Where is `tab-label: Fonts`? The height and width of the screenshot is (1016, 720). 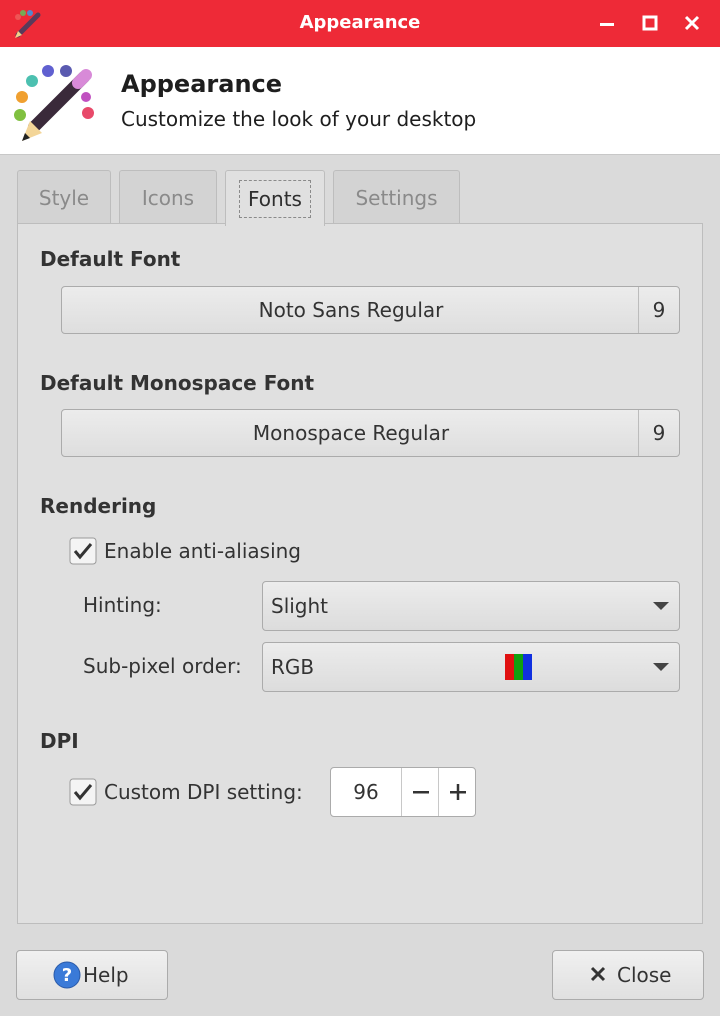 tab-label: Fonts is located at coordinates (275, 198).